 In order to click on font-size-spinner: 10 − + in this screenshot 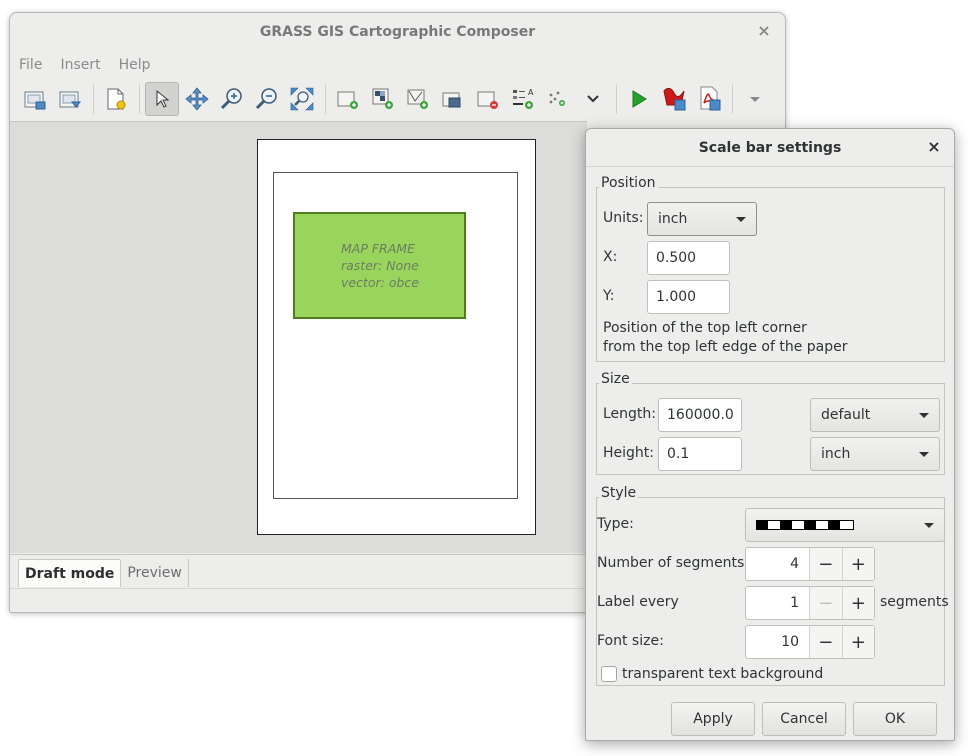, I will do `click(810, 642)`.